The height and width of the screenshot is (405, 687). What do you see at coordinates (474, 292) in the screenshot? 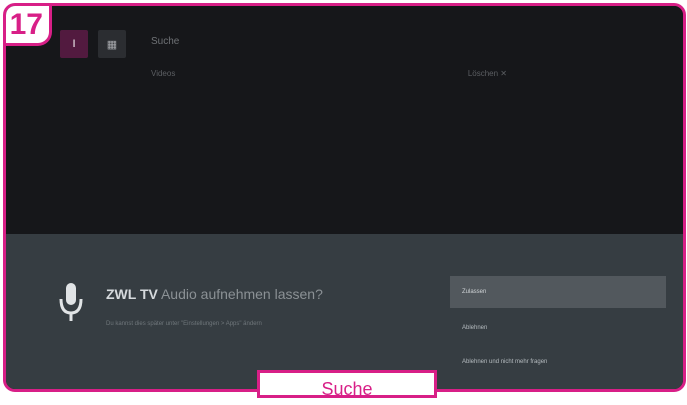
I see `option-allow-label: Zulassen` at bounding box center [474, 292].